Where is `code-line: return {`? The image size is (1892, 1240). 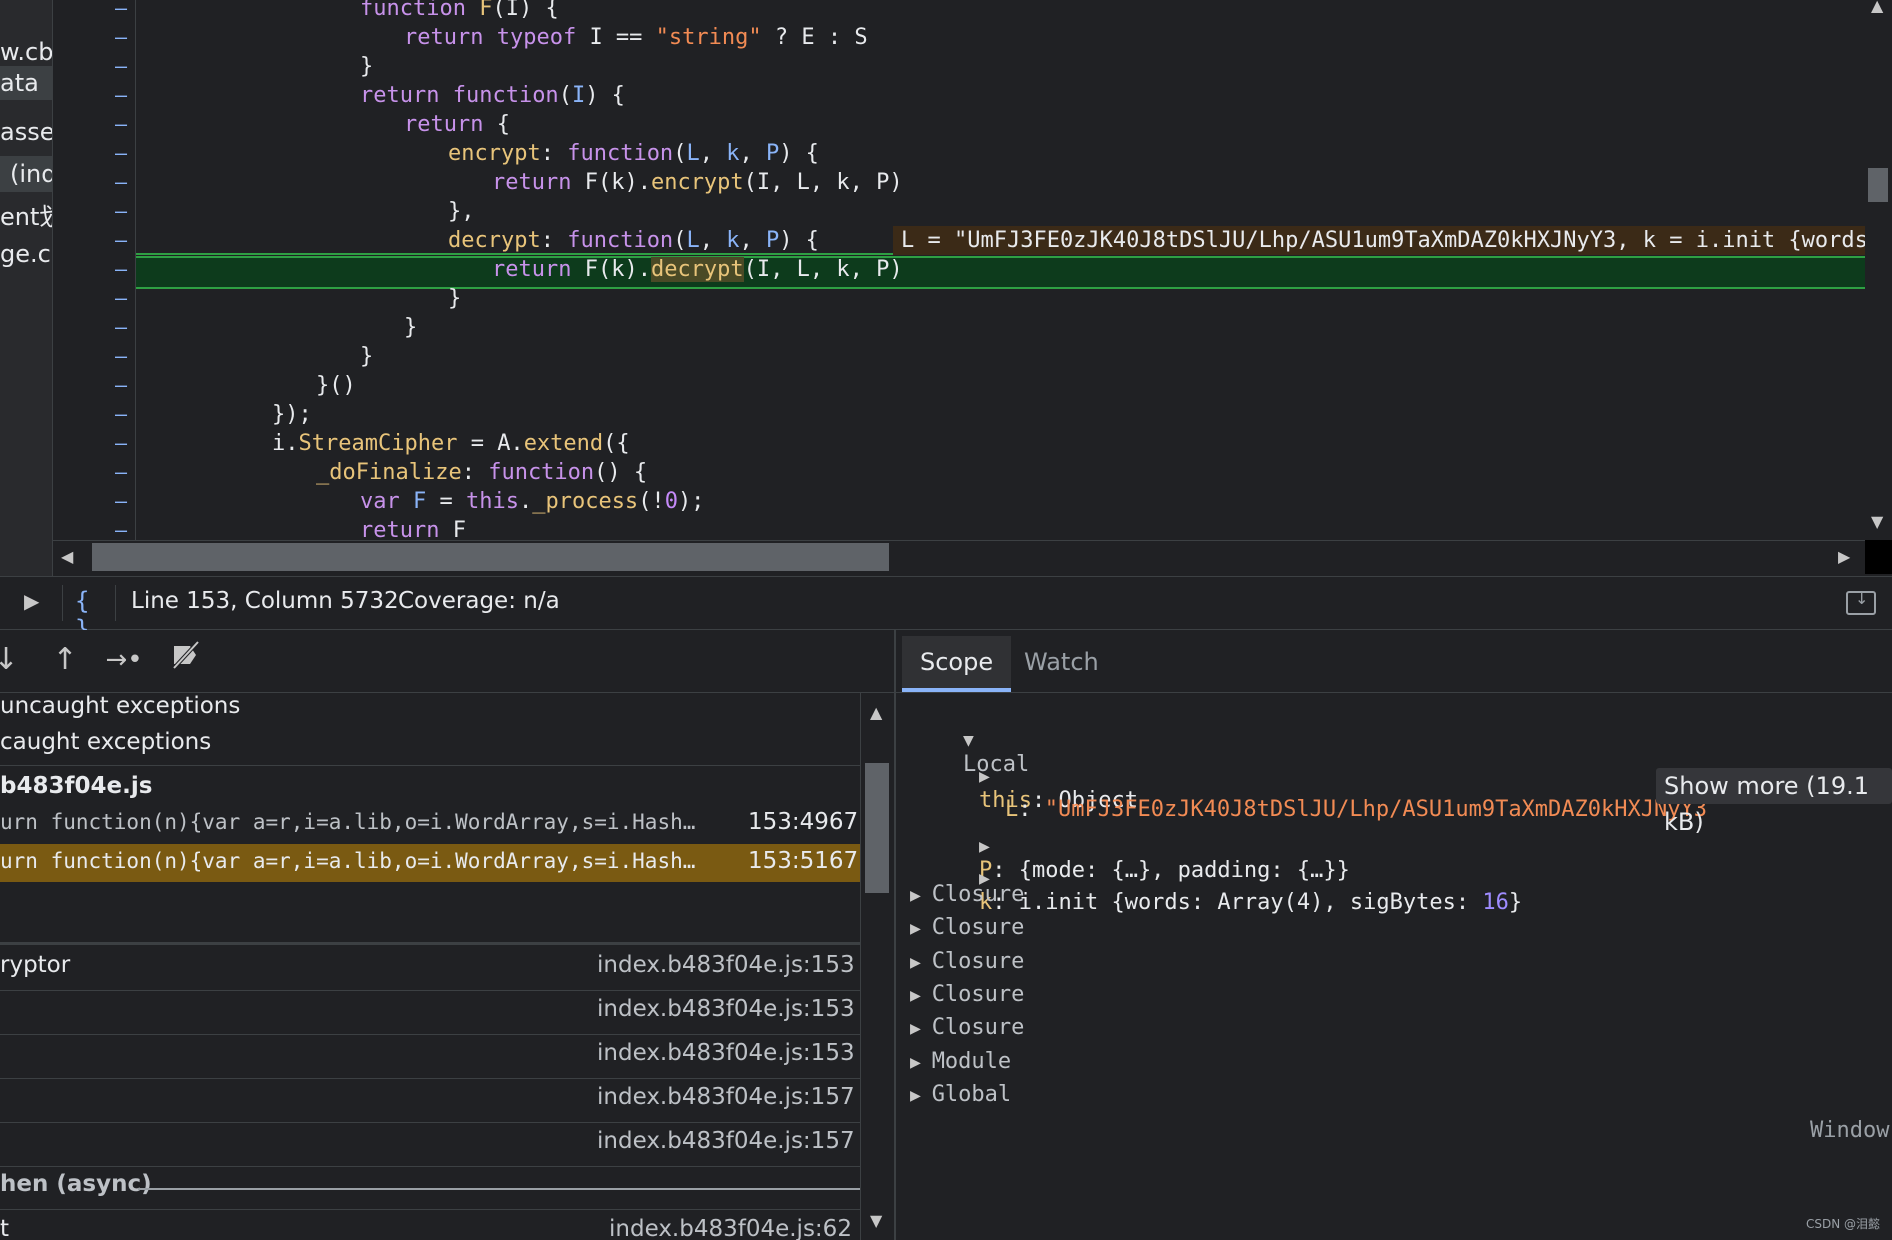 code-line: return { is located at coordinates (457, 124).